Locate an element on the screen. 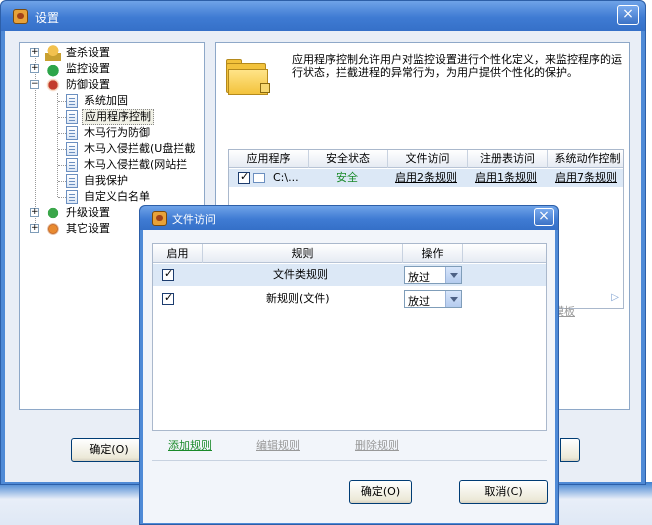 This screenshot has height=525, width=652. table-header: 应用程序 安全状态 文件访问 注册表访问 系统动作控制 is located at coordinates (426, 159).